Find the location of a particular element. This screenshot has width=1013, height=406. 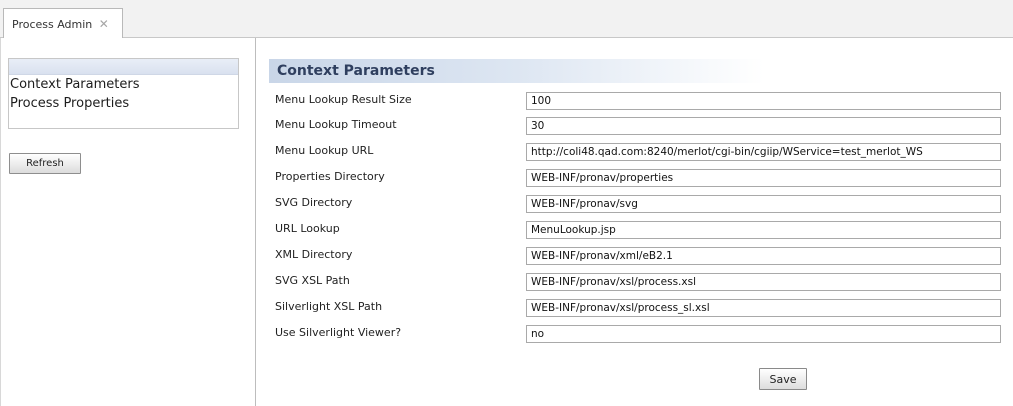

nav-item-context-parameters: Context Parameters is located at coordinates (123, 84).